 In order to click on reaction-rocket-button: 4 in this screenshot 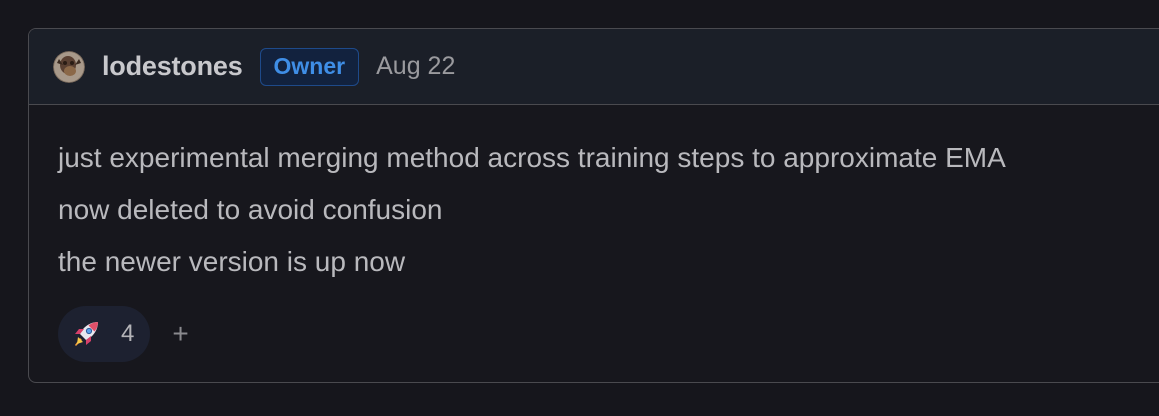, I will do `click(104, 334)`.